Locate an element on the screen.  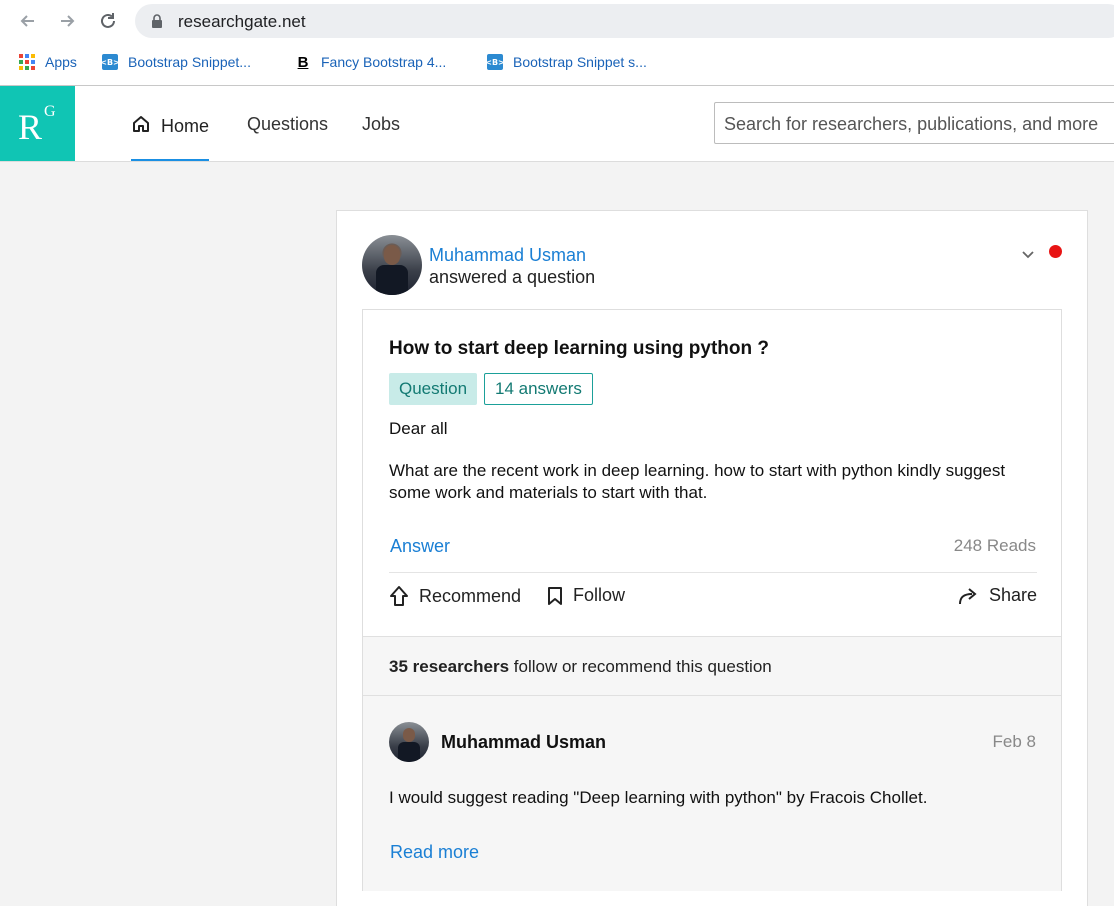
bold-b-icon: B is located at coordinates (303, 62).